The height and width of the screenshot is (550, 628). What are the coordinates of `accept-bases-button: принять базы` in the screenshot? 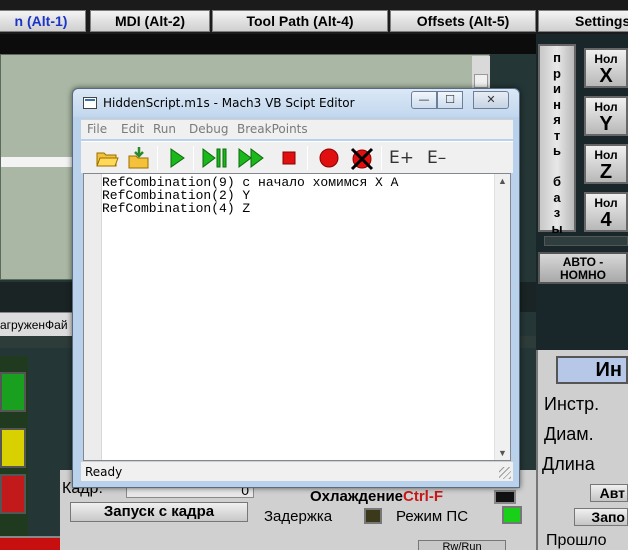 It's located at (557, 140).